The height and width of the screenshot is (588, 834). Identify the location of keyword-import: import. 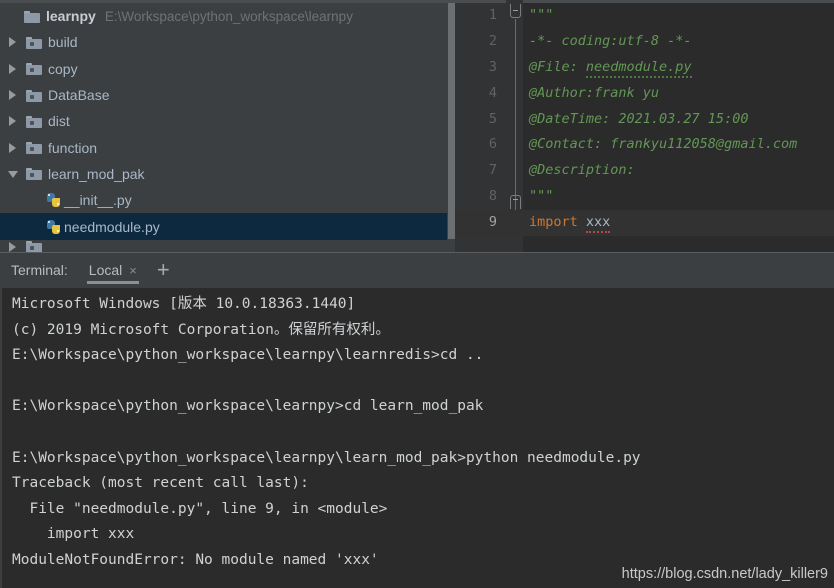
(553, 222).